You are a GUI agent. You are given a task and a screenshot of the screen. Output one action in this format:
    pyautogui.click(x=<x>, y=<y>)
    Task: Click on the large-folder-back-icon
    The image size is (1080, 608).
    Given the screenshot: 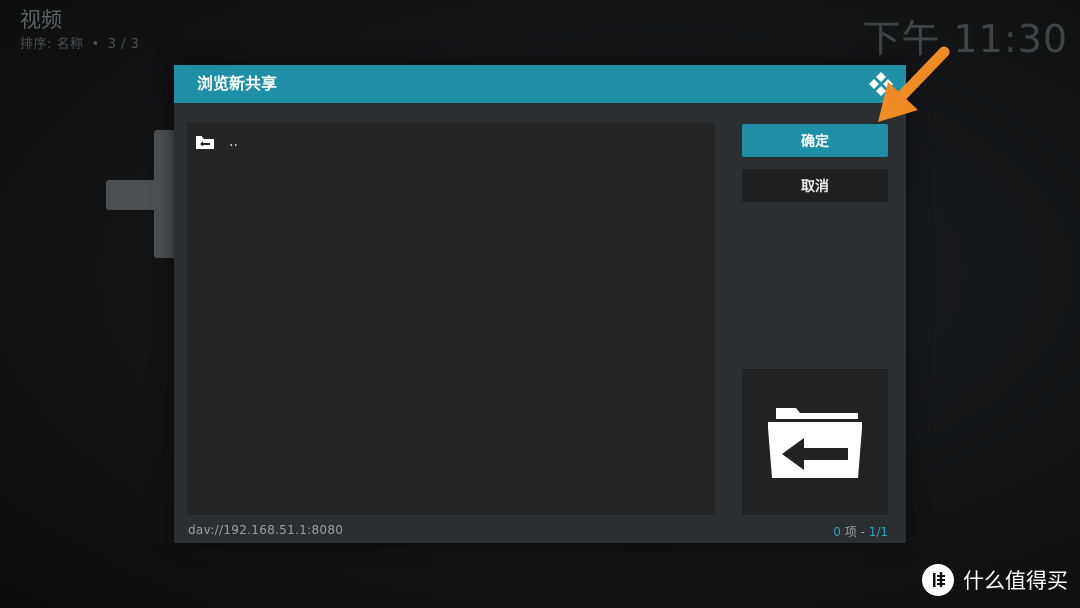 What is the action you would take?
    pyautogui.click(x=815, y=443)
    